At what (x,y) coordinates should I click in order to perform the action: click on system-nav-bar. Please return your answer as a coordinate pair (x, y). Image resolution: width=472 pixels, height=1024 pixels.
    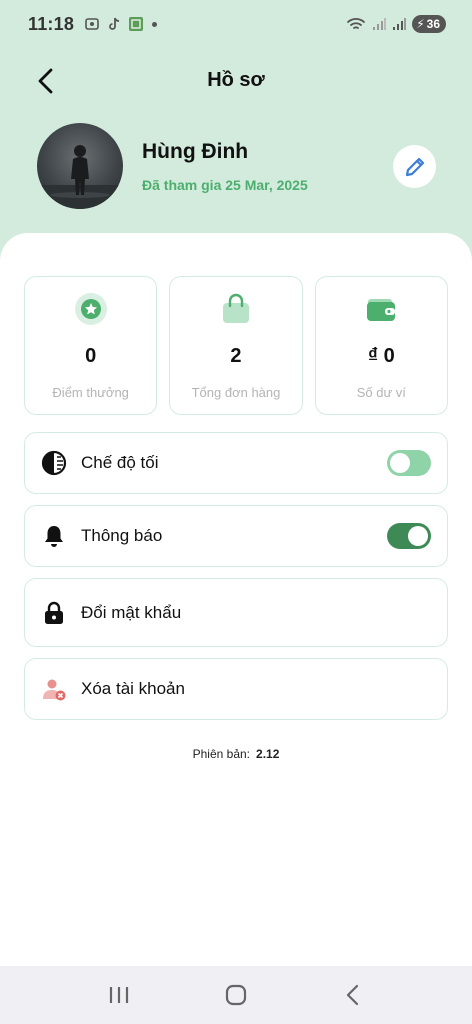
    Looking at the image, I should click on (236, 995).